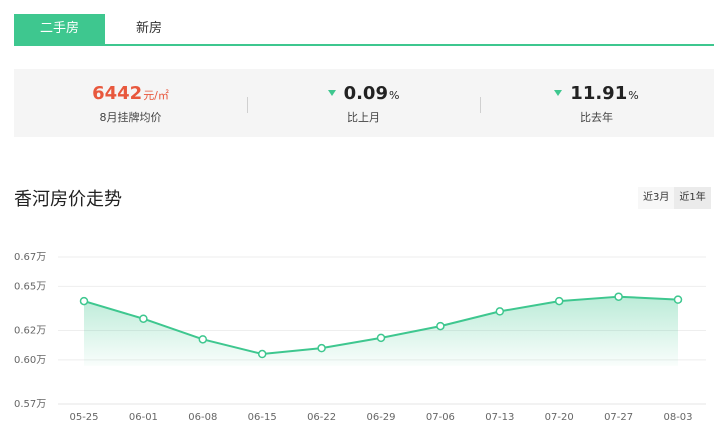 The width and height of the screenshot is (720, 432). What do you see at coordinates (365, 93) in the screenshot?
I see `month-change-value: 0.09` at bounding box center [365, 93].